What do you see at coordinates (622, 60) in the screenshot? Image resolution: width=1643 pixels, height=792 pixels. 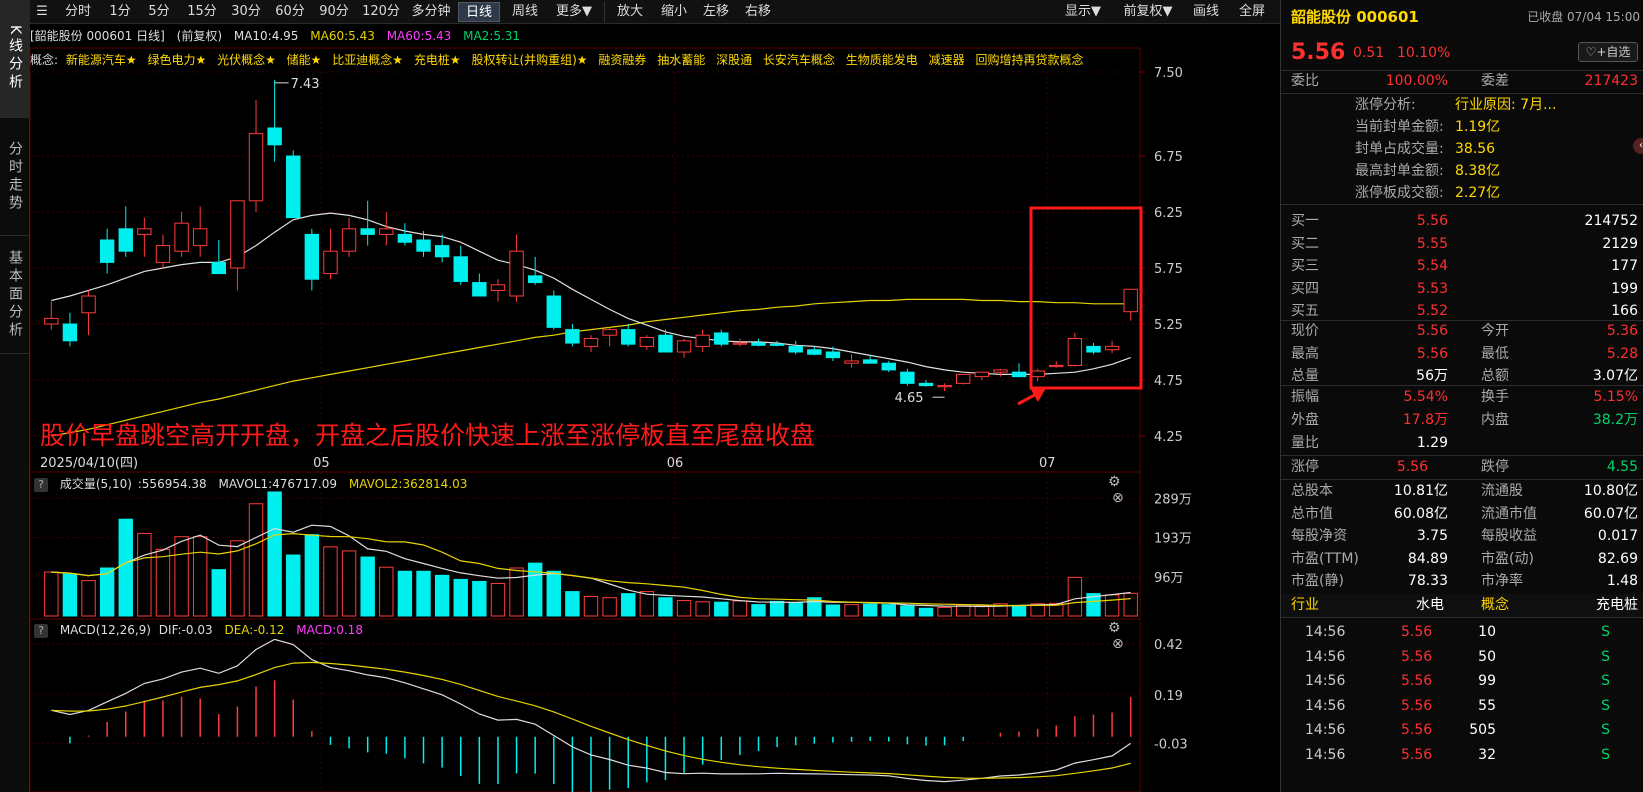 I see `concept-tag: 融资融券` at bounding box center [622, 60].